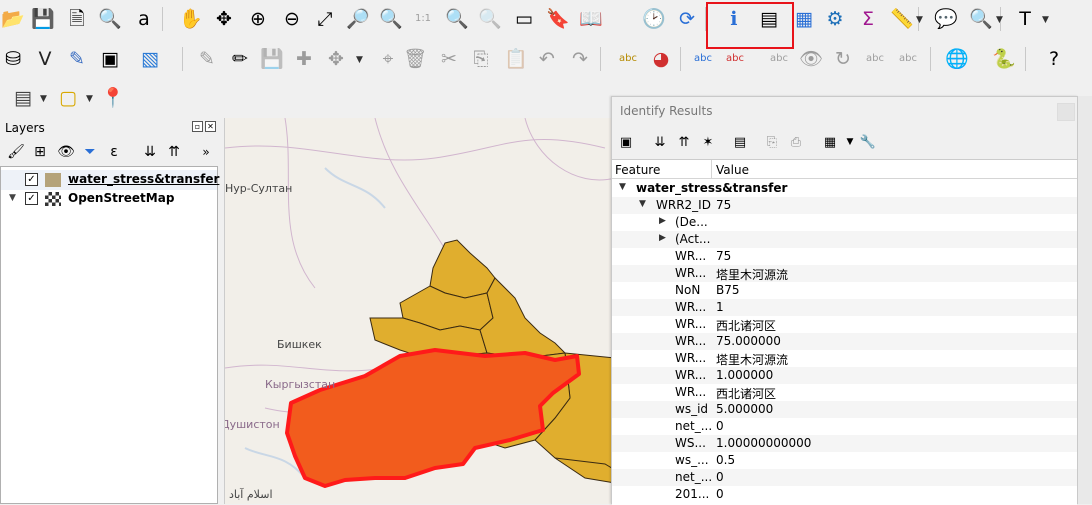 This screenshot has height=505, width=1092. Describe the element at coordinates (772, 142) in the screenshot. I see `copy-feature-icon: ⎘` at that location.